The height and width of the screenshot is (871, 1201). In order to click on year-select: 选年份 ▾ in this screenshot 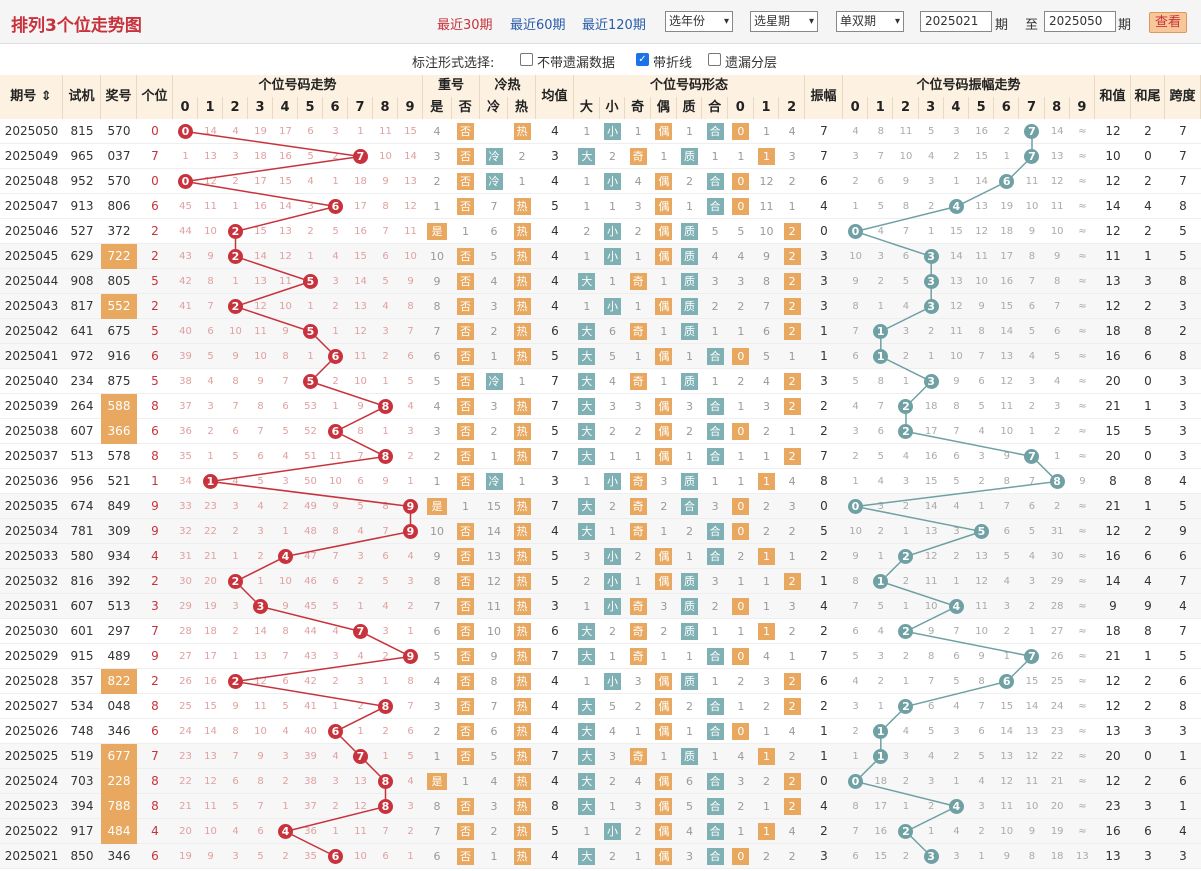, I will do `click(699, 21)`.